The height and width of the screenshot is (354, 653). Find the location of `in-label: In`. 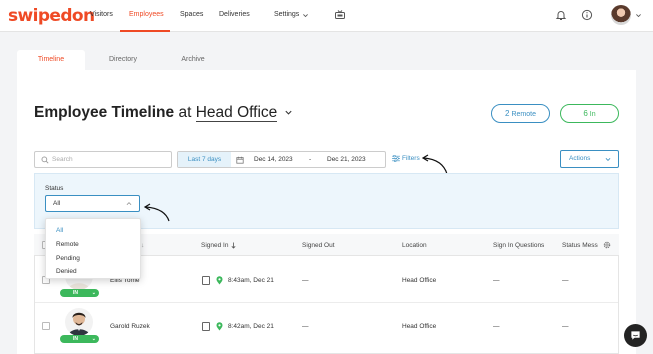

in-label: In is located at coordinates (592, 114).